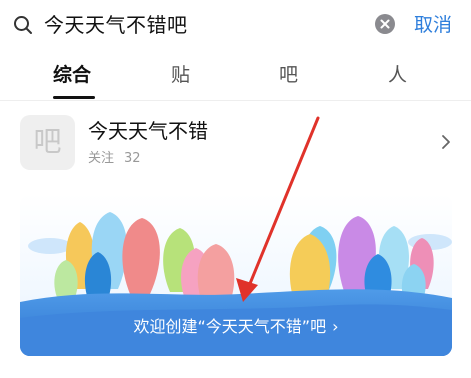 The height and width of the screenshot is (378, 471). I want to click on red-arrow-annotation, so click(278, 209).